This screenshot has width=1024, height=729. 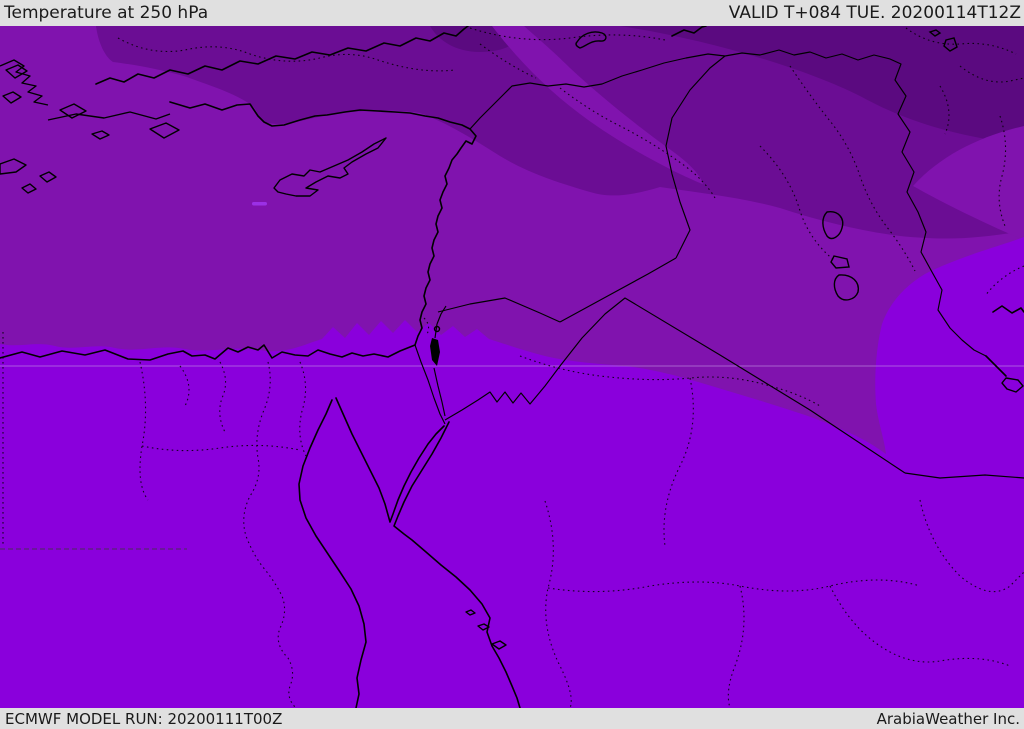 What do you see at coordinates (144, 718) in the screenshot?
I see `model-run-label: ECMWF MODEL RUN: 20200111T00Z` at bounding box center [144, 718].